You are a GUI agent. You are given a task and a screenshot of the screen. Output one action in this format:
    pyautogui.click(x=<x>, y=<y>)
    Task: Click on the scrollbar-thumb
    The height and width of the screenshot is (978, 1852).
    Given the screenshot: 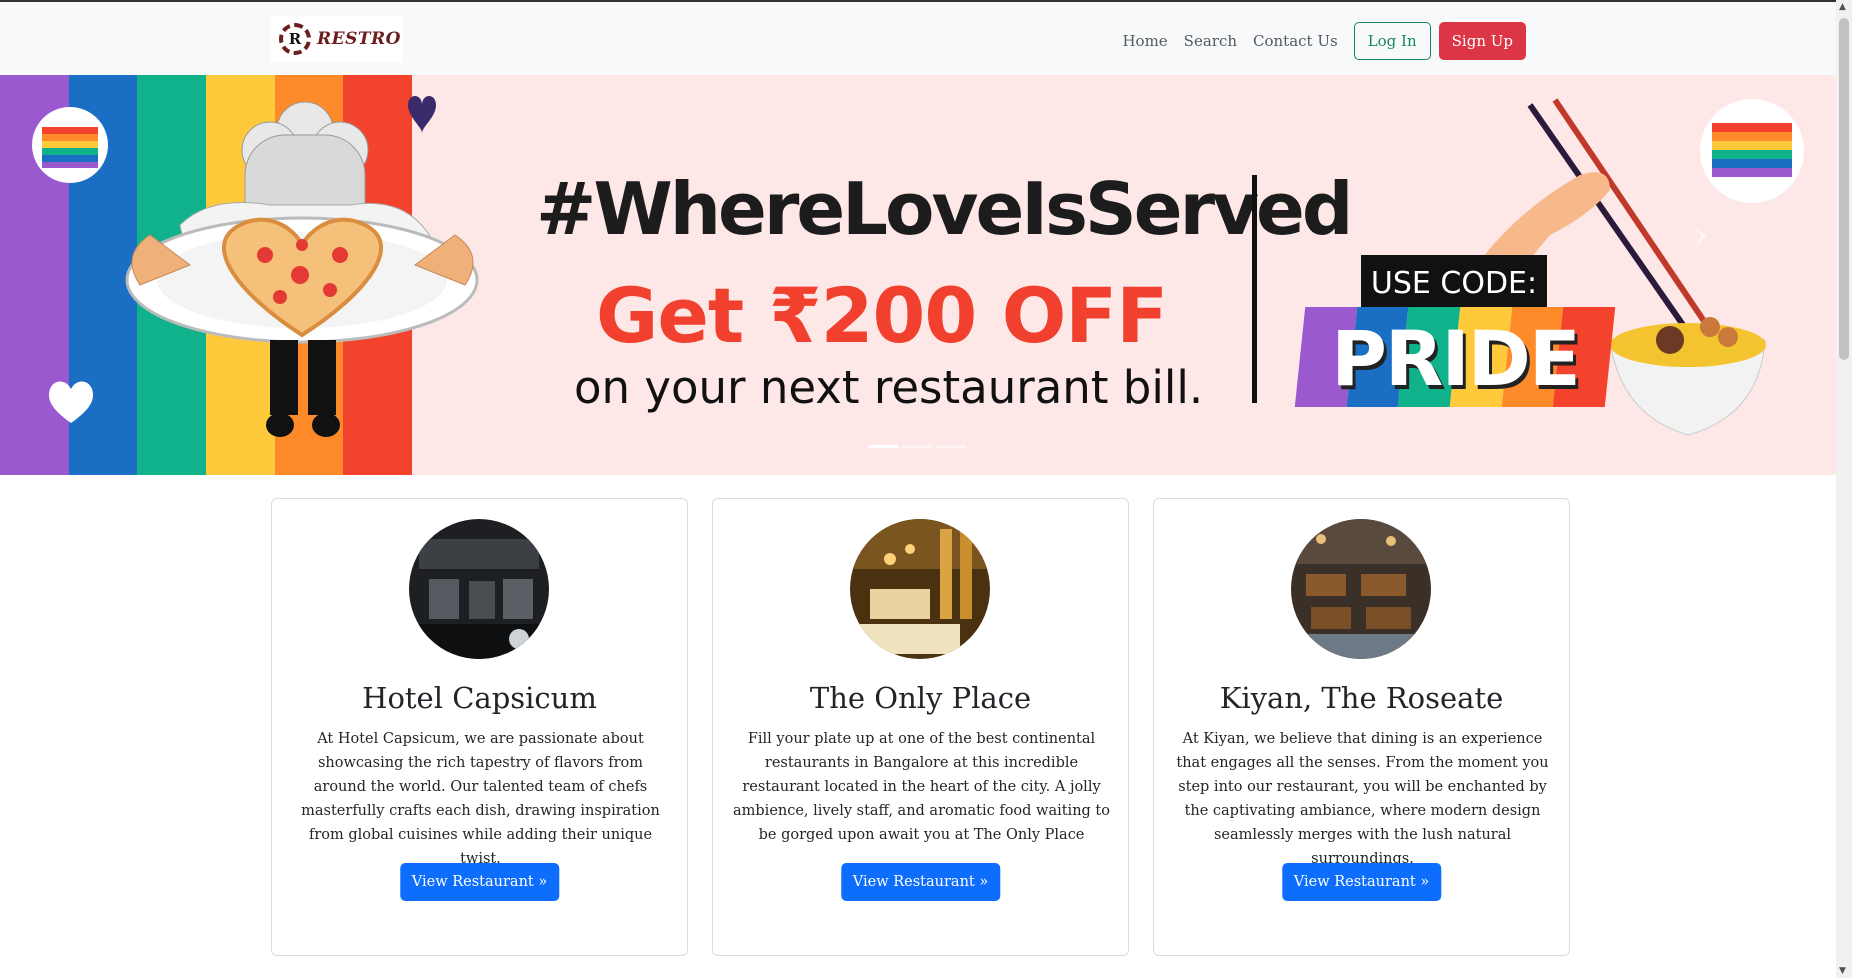 What is the action you would take?
    pyautogui.click(x=1844, y=189)
    